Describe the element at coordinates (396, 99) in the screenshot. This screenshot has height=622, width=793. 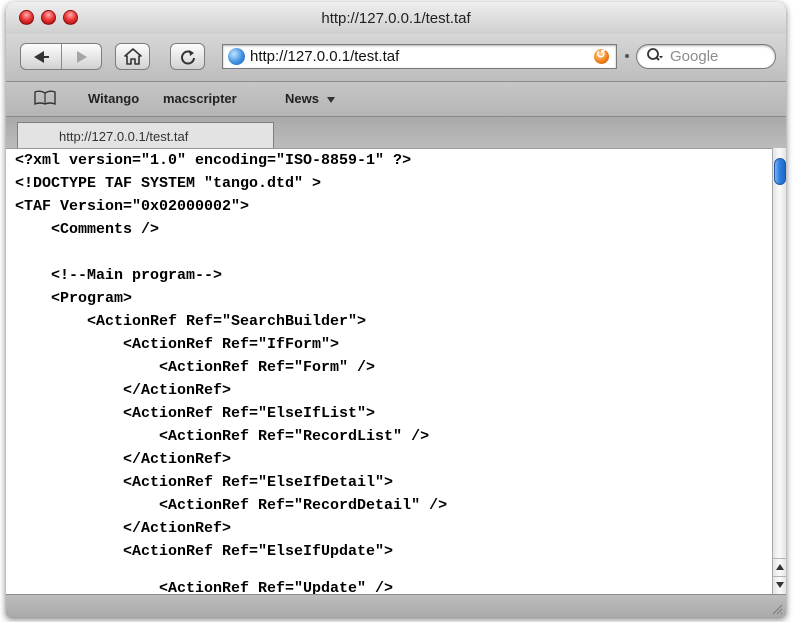
I see `bookmarks-bar: Witango macscripter News` at that location.